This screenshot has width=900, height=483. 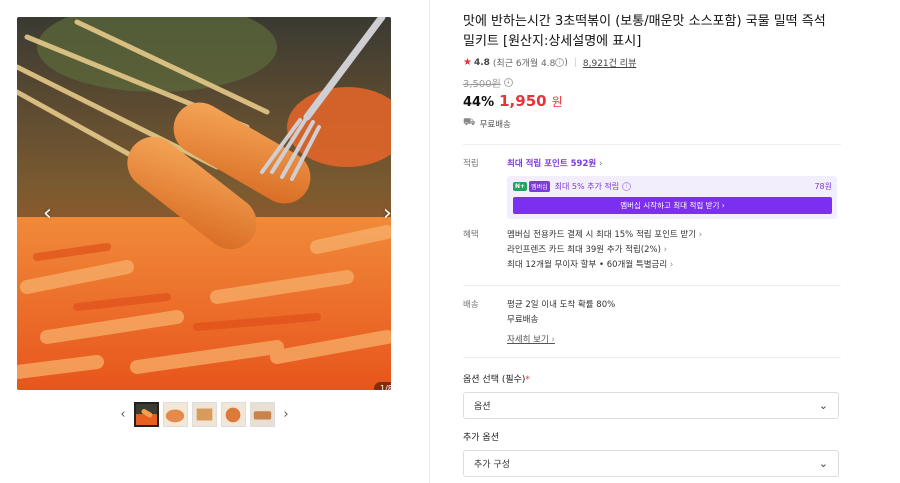 What do you see at coordinates (566, 62) in the screenshot?
I see `rating-recent-close: )` at bounding box center [566, 62].